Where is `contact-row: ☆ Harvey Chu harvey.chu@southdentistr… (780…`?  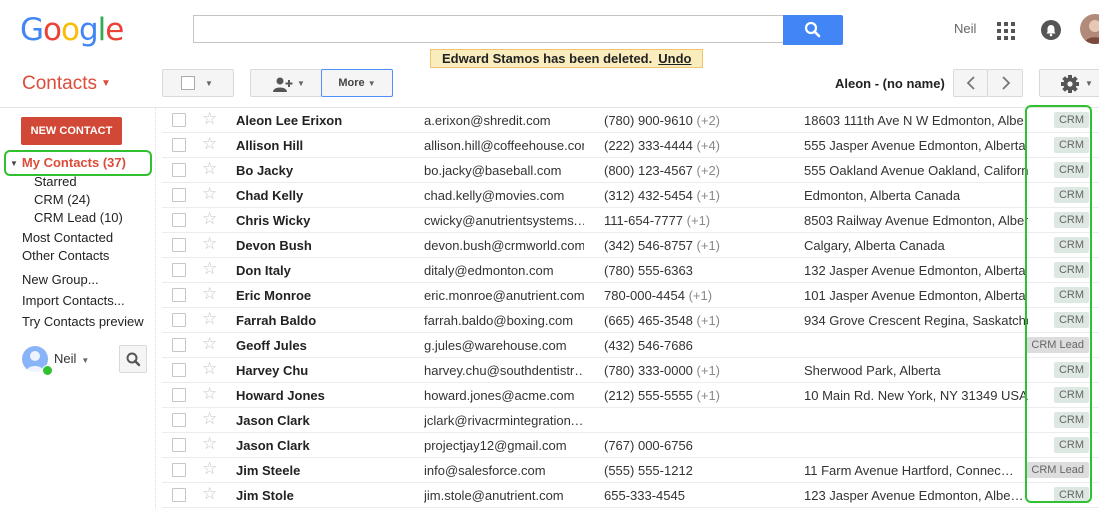 contact-row: ☆ Harvey Chu harvey.chu@southdentistr… (780… is located at coordinates (630, 370).